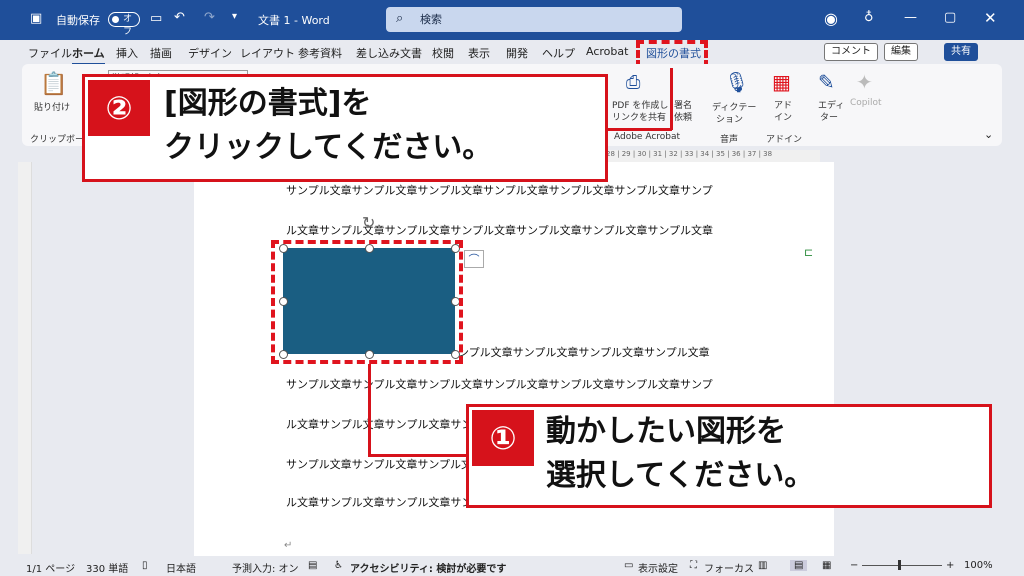 The height and width of the screenshot is (576, 1024). Describe the element at coordinates (288, 545) in the screenshot. I see `paragraph-mark-icon: ↵` at that location.